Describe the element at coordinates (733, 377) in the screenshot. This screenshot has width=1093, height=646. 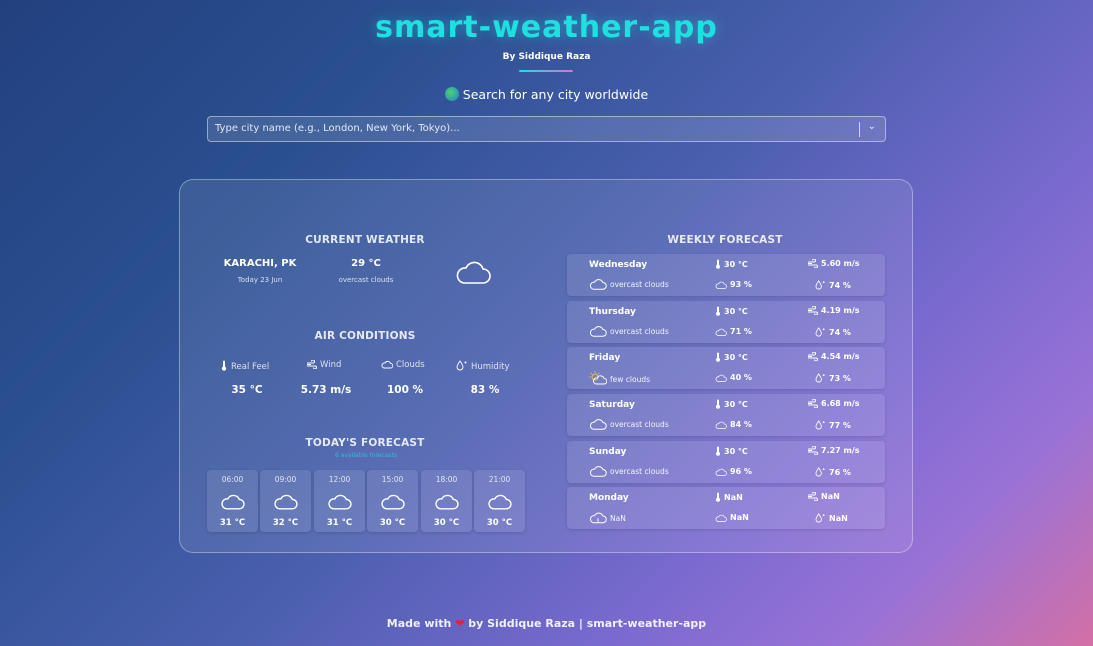
I see `day-clouds: 40 %` at that location.